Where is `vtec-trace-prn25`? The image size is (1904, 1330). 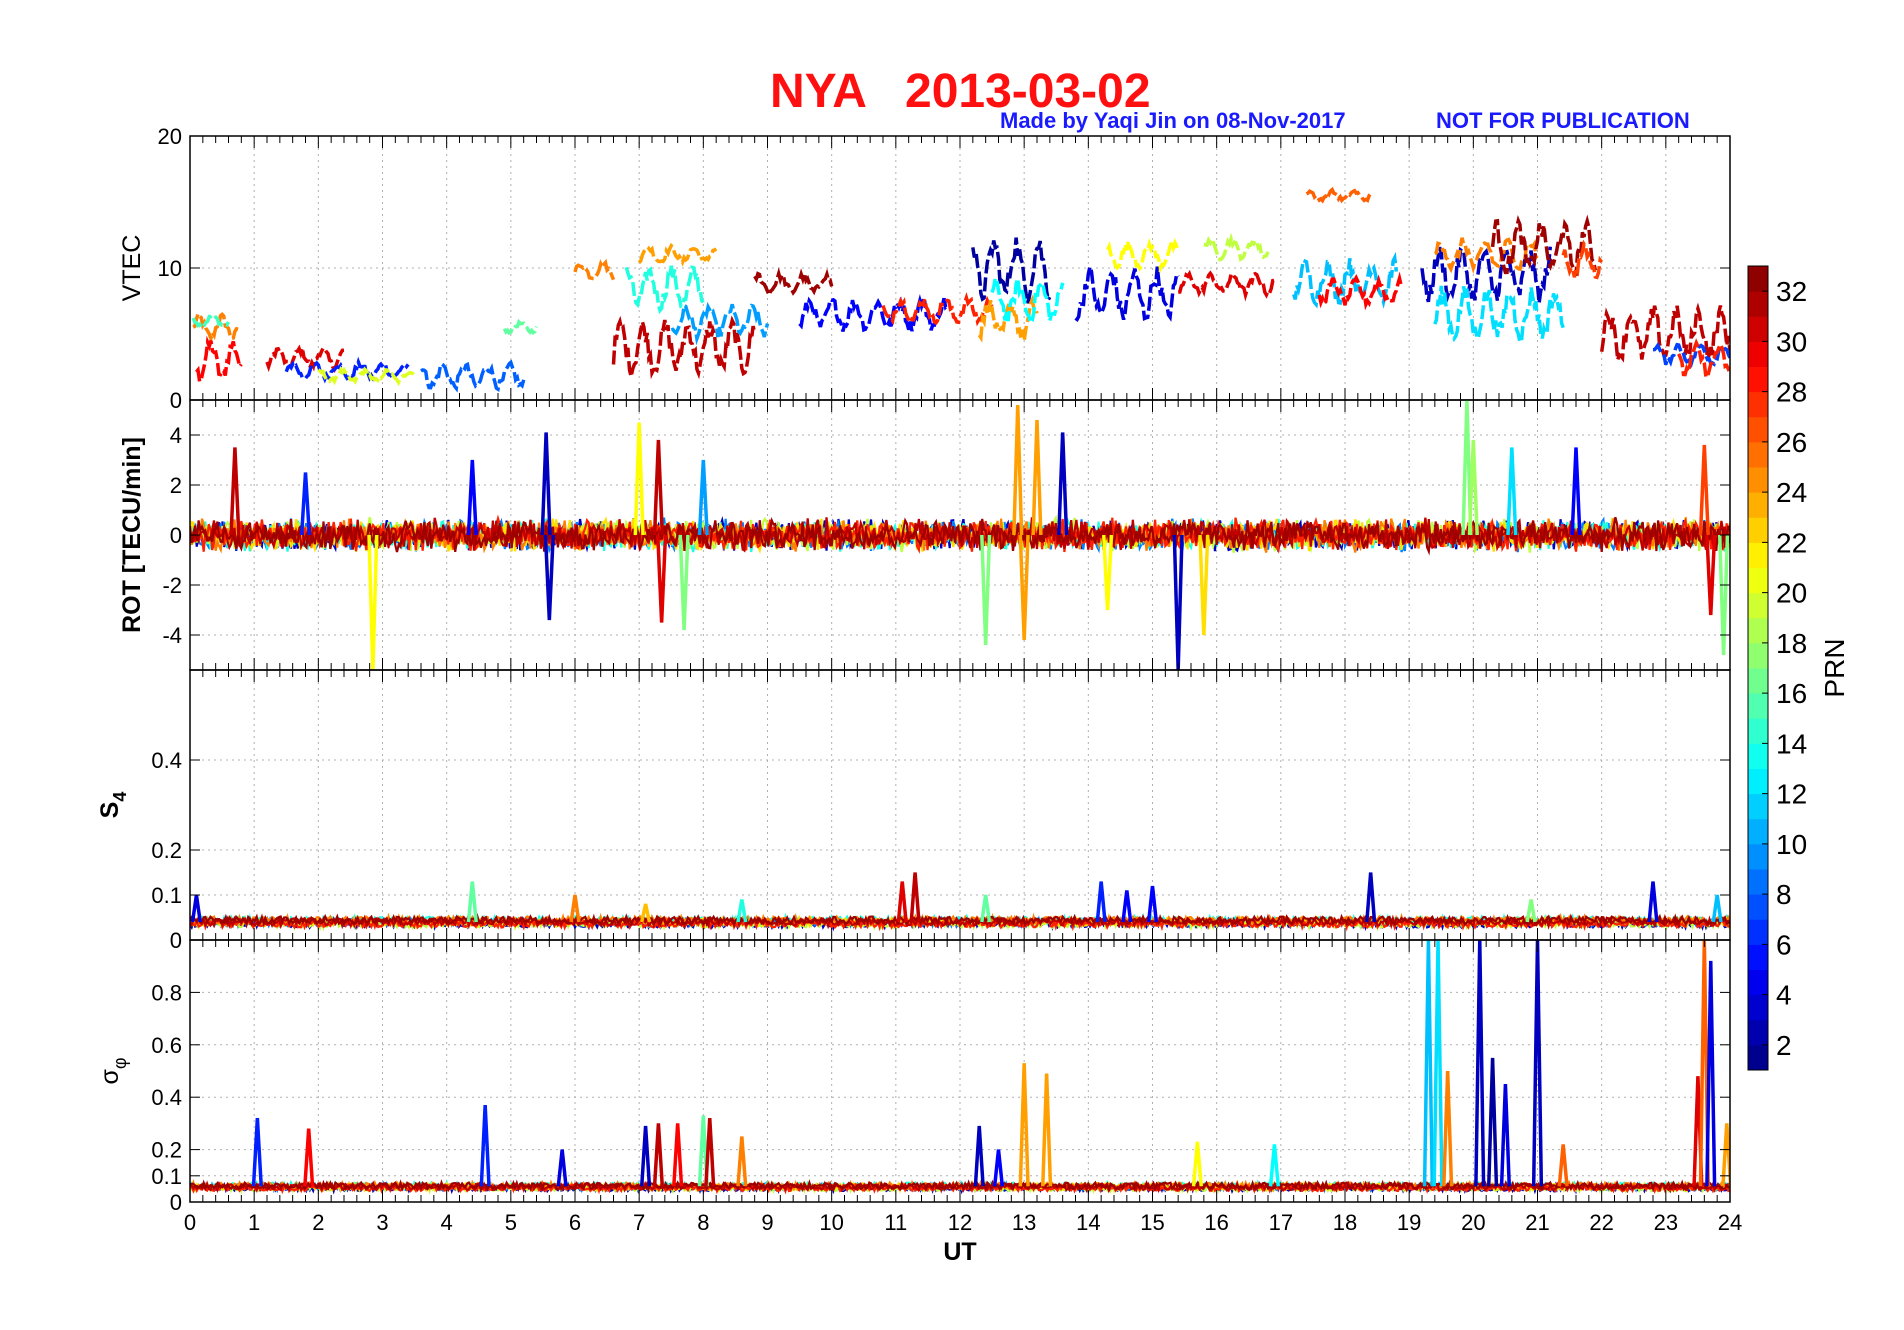 vtec-trace-prn25 is located at coordinates (594, 269).